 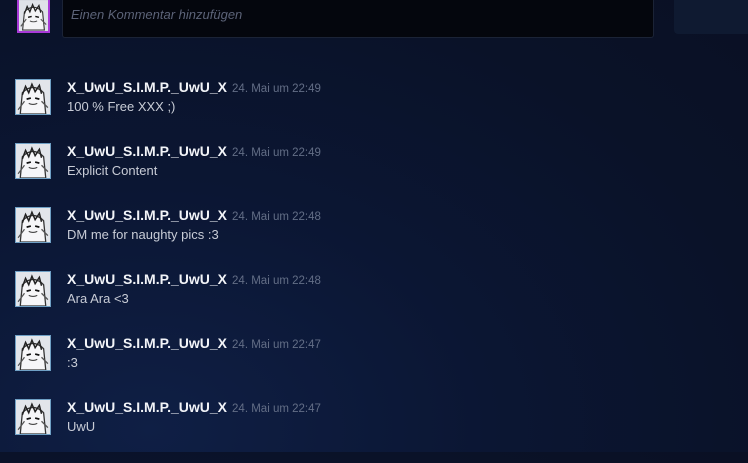 What do you see at coordinates (98, 298) in the screenshot?
I see `comment-text: Ara Ara <3` at bounding box center [98, 298].